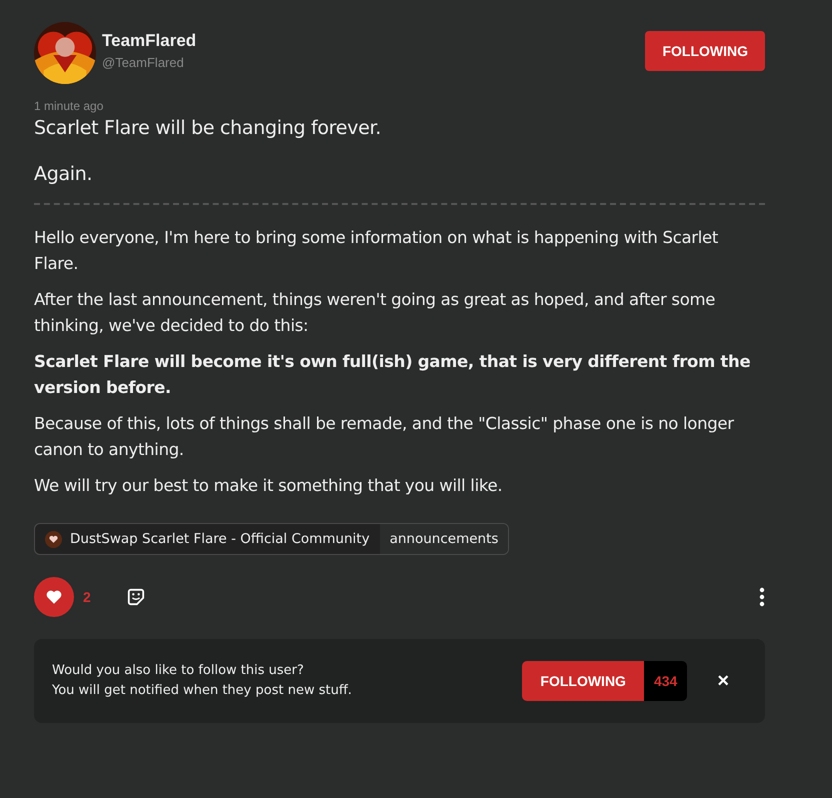  Describe the element at coordinates (143, 62) in the screenshot. I see `author-handle: @TeamFlared` at that location.